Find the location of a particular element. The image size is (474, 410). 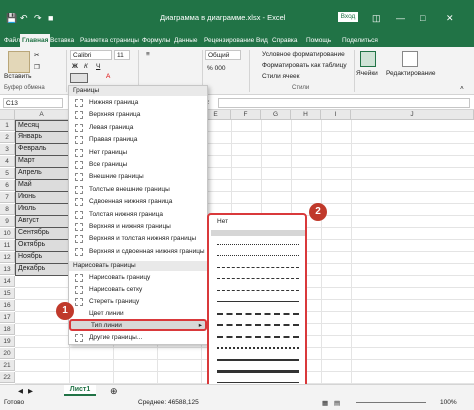

menu-line-style: Тип линии ▸ is located at coordinates (138, 325).